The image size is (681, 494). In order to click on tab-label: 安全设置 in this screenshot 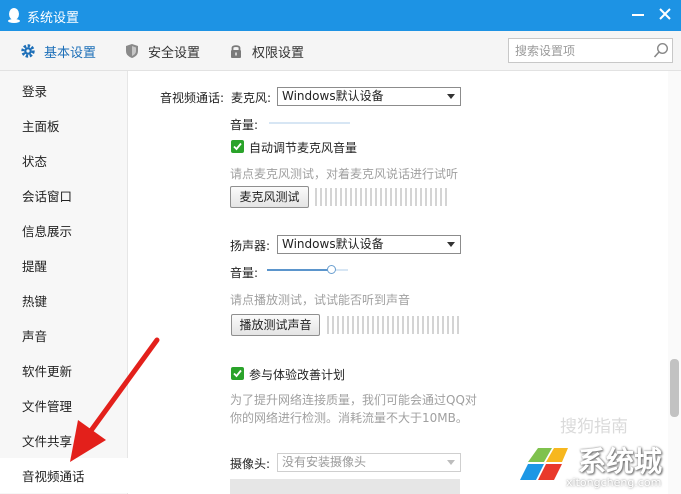, I will do `click(174, 53)`.